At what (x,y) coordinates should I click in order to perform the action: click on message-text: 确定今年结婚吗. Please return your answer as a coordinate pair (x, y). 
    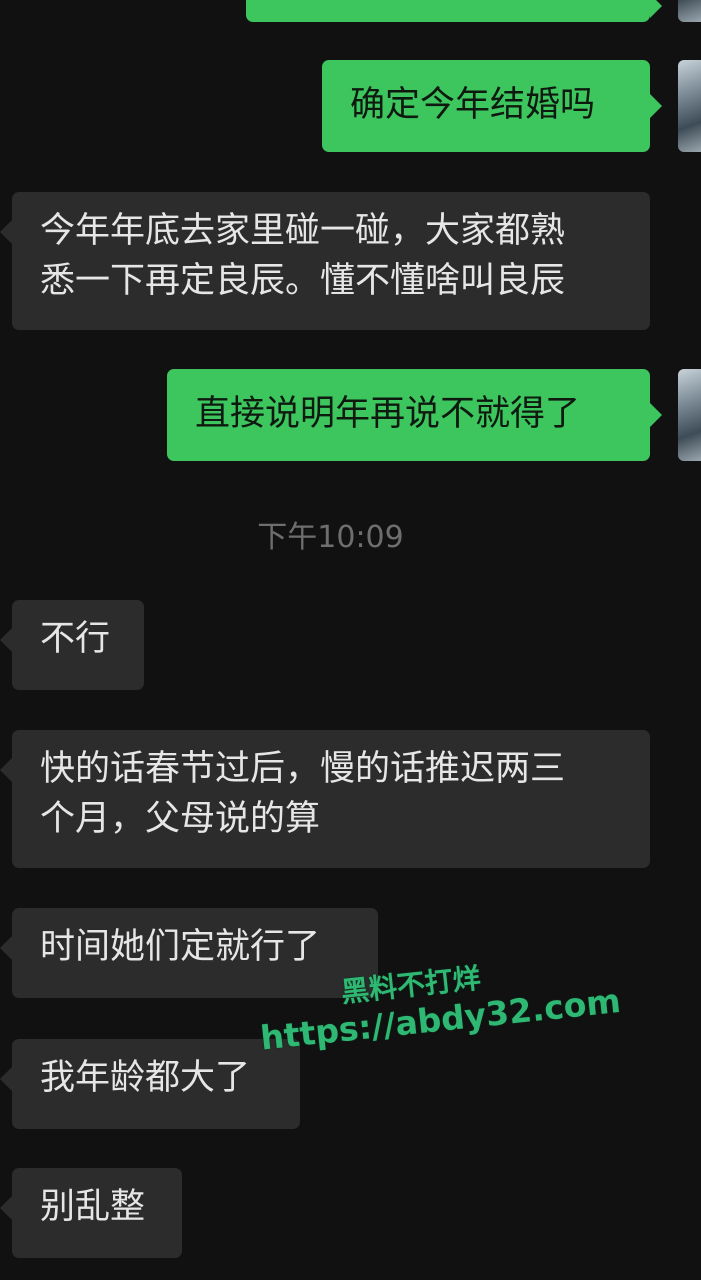
    Looking at the image, I should click on (473, 105).